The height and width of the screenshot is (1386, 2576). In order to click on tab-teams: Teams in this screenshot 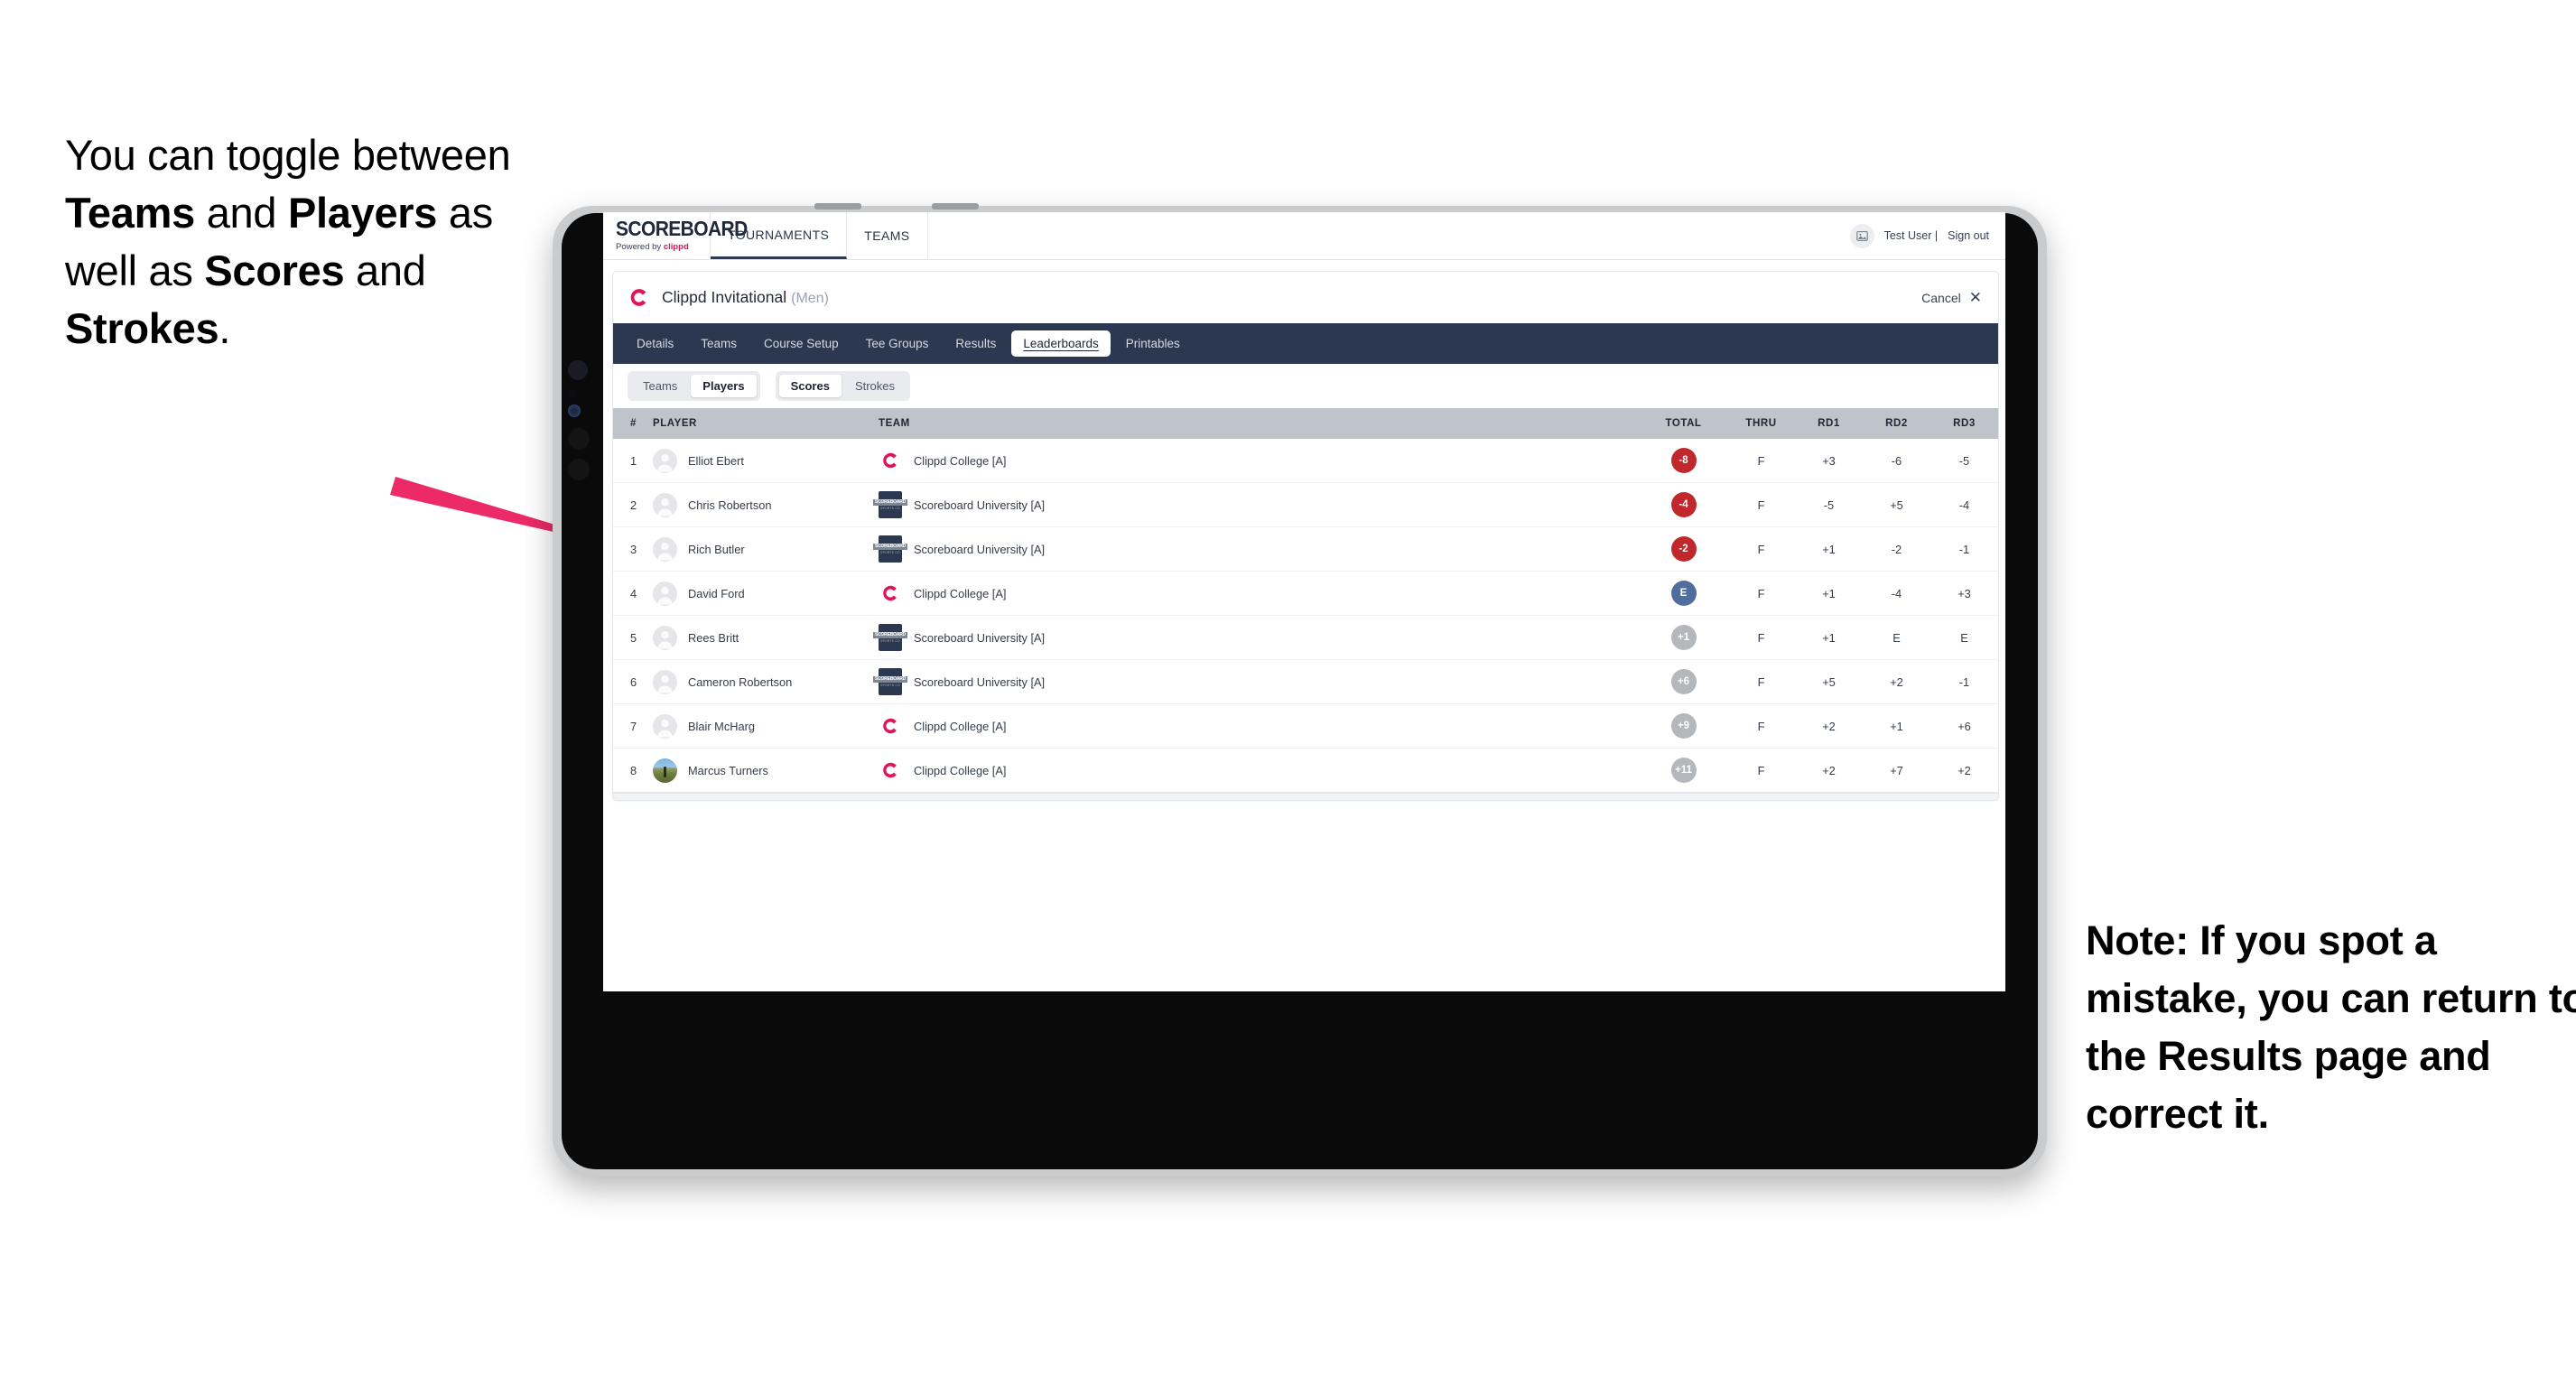, I will do `click(719, 343)`.